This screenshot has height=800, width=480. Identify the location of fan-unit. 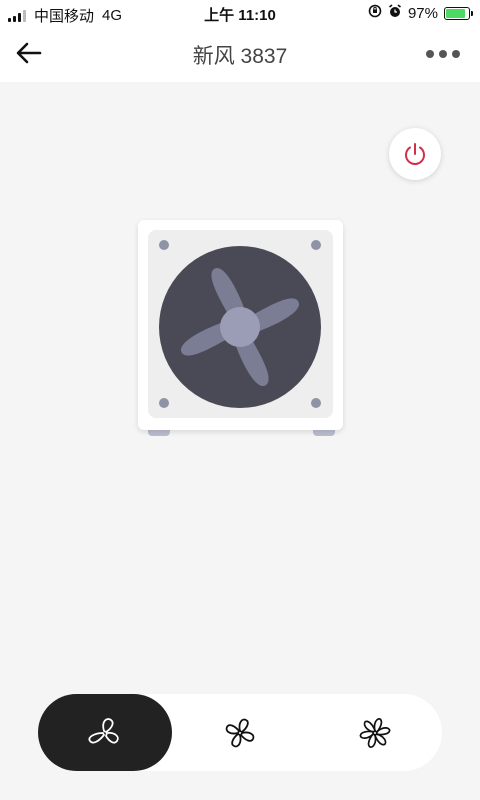
(240, 325).